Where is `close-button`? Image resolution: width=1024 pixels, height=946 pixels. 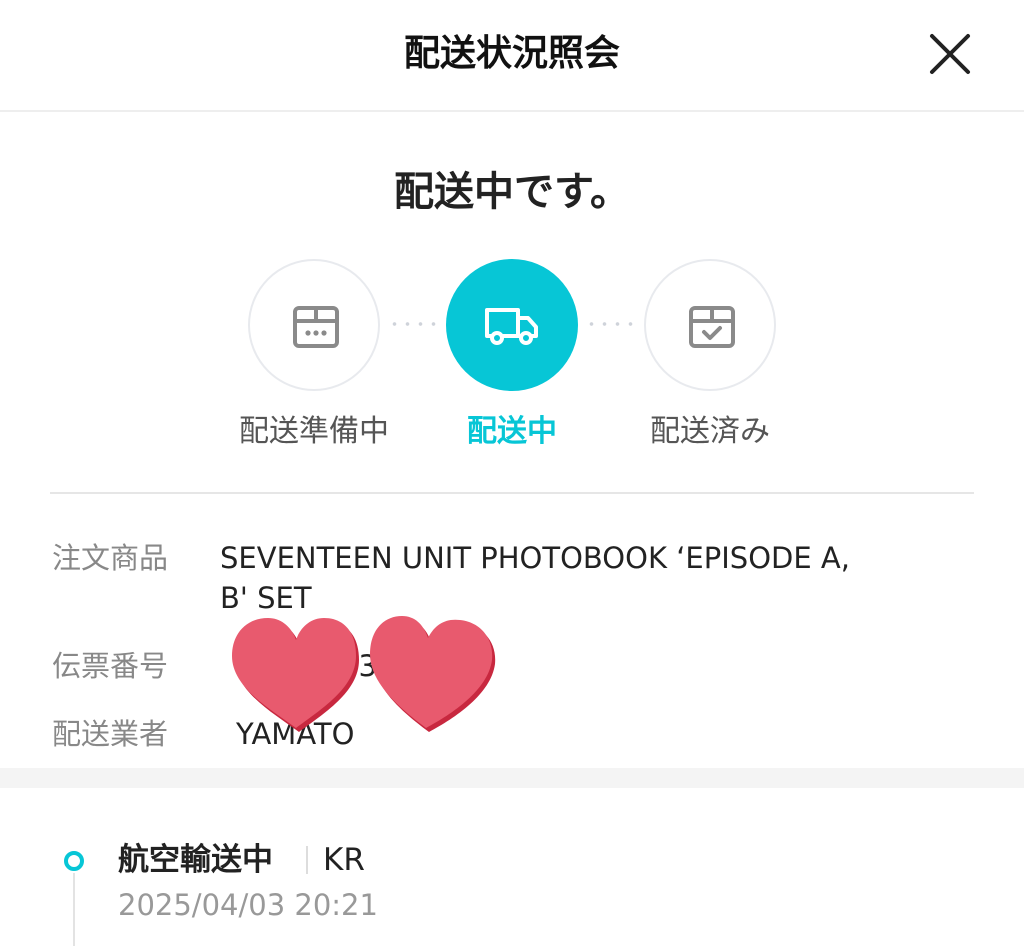
close-button is located at coordinates (950, 54).